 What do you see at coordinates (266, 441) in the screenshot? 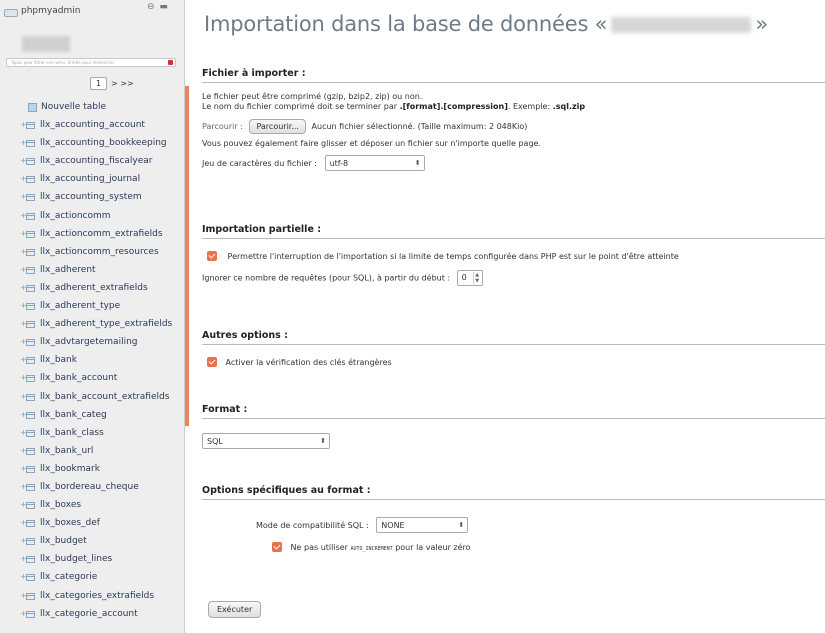
I see `format-select: SQL ⬍` at bounding box center [266, 441].